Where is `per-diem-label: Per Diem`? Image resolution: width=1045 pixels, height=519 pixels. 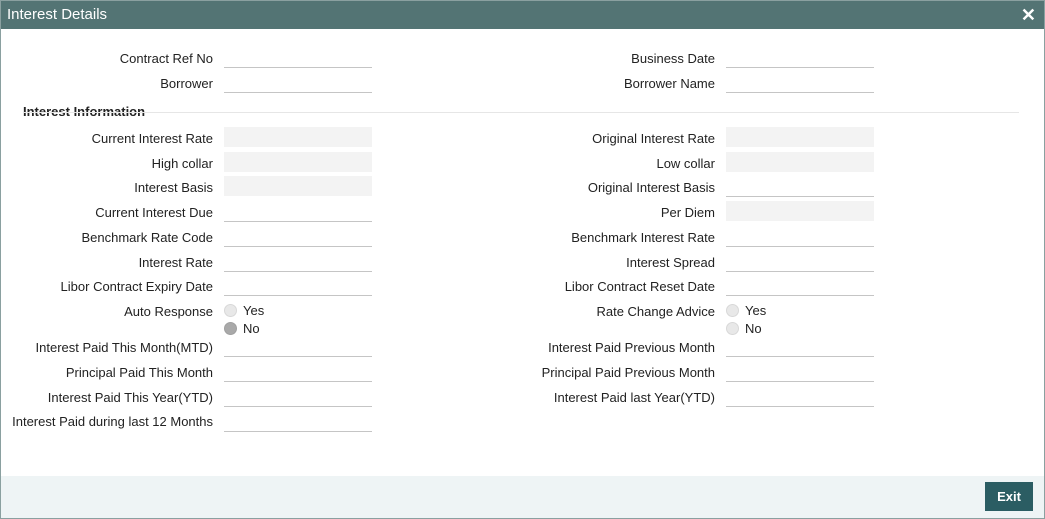
per-diem-label: Per Diem is located at coordinates (687, 212).